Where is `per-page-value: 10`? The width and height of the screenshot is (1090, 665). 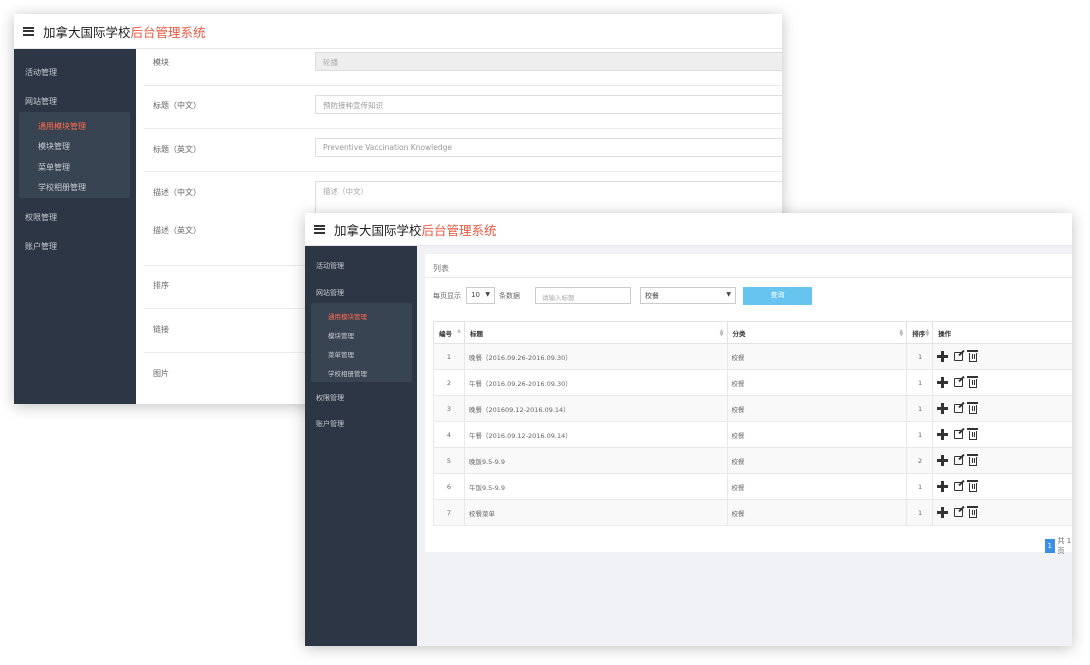
per-page-value: 10 is located at coordinates (475, 295).